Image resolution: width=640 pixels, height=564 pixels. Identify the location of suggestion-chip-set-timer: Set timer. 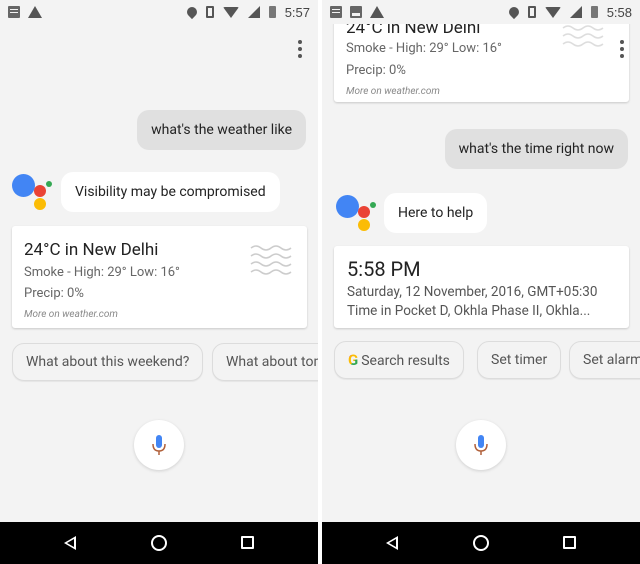
(519, 360).